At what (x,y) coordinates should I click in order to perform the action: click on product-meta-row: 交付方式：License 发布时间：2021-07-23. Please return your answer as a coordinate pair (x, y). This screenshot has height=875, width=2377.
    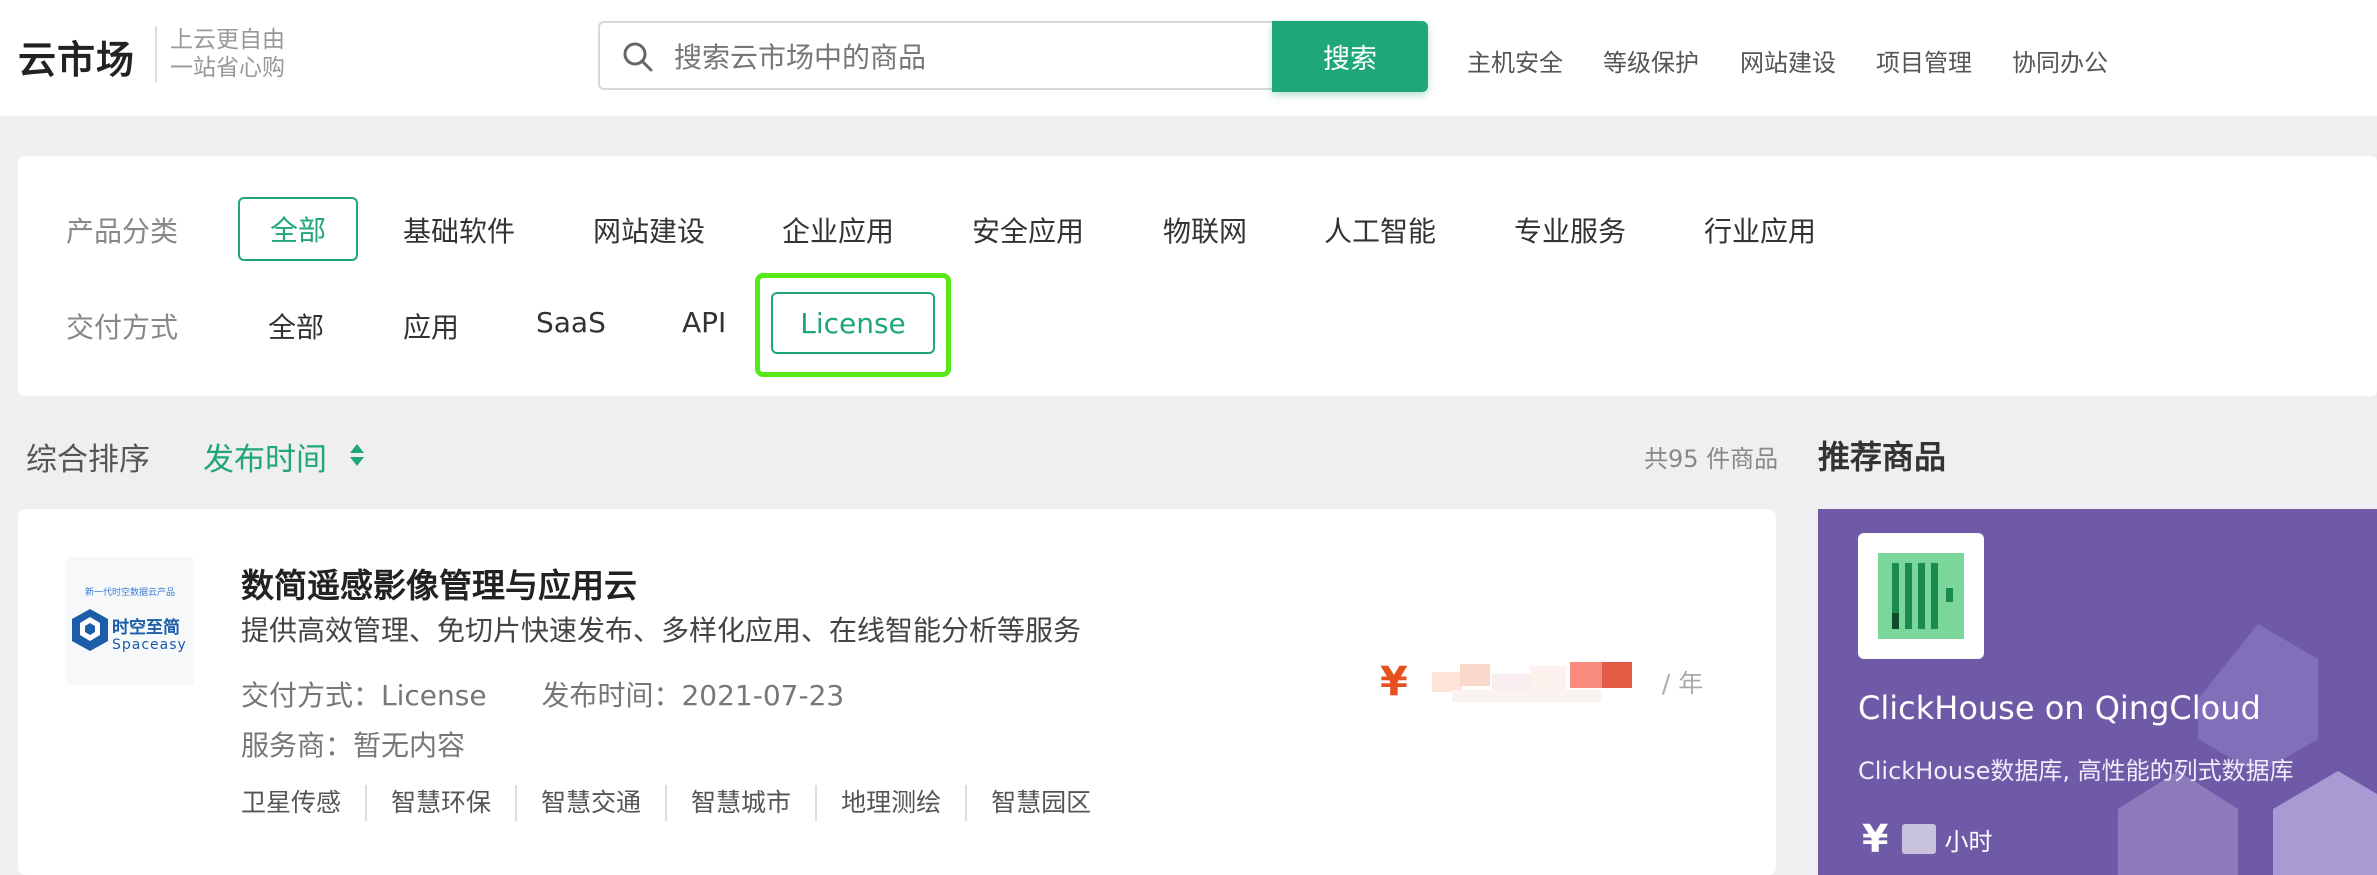
    Looking at the image, I should click on (542, 694).